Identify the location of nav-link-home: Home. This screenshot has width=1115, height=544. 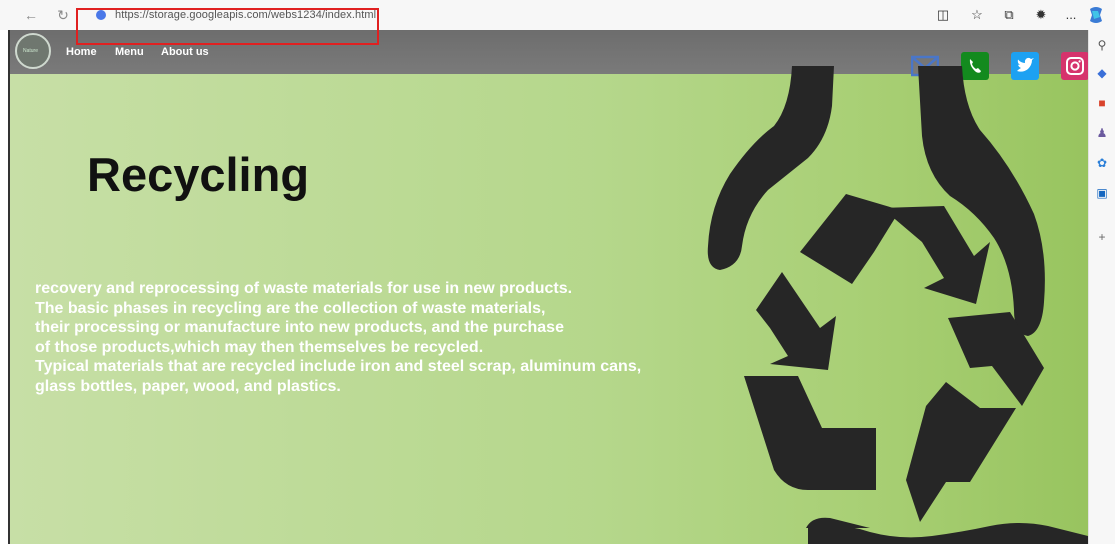
(81, 52).